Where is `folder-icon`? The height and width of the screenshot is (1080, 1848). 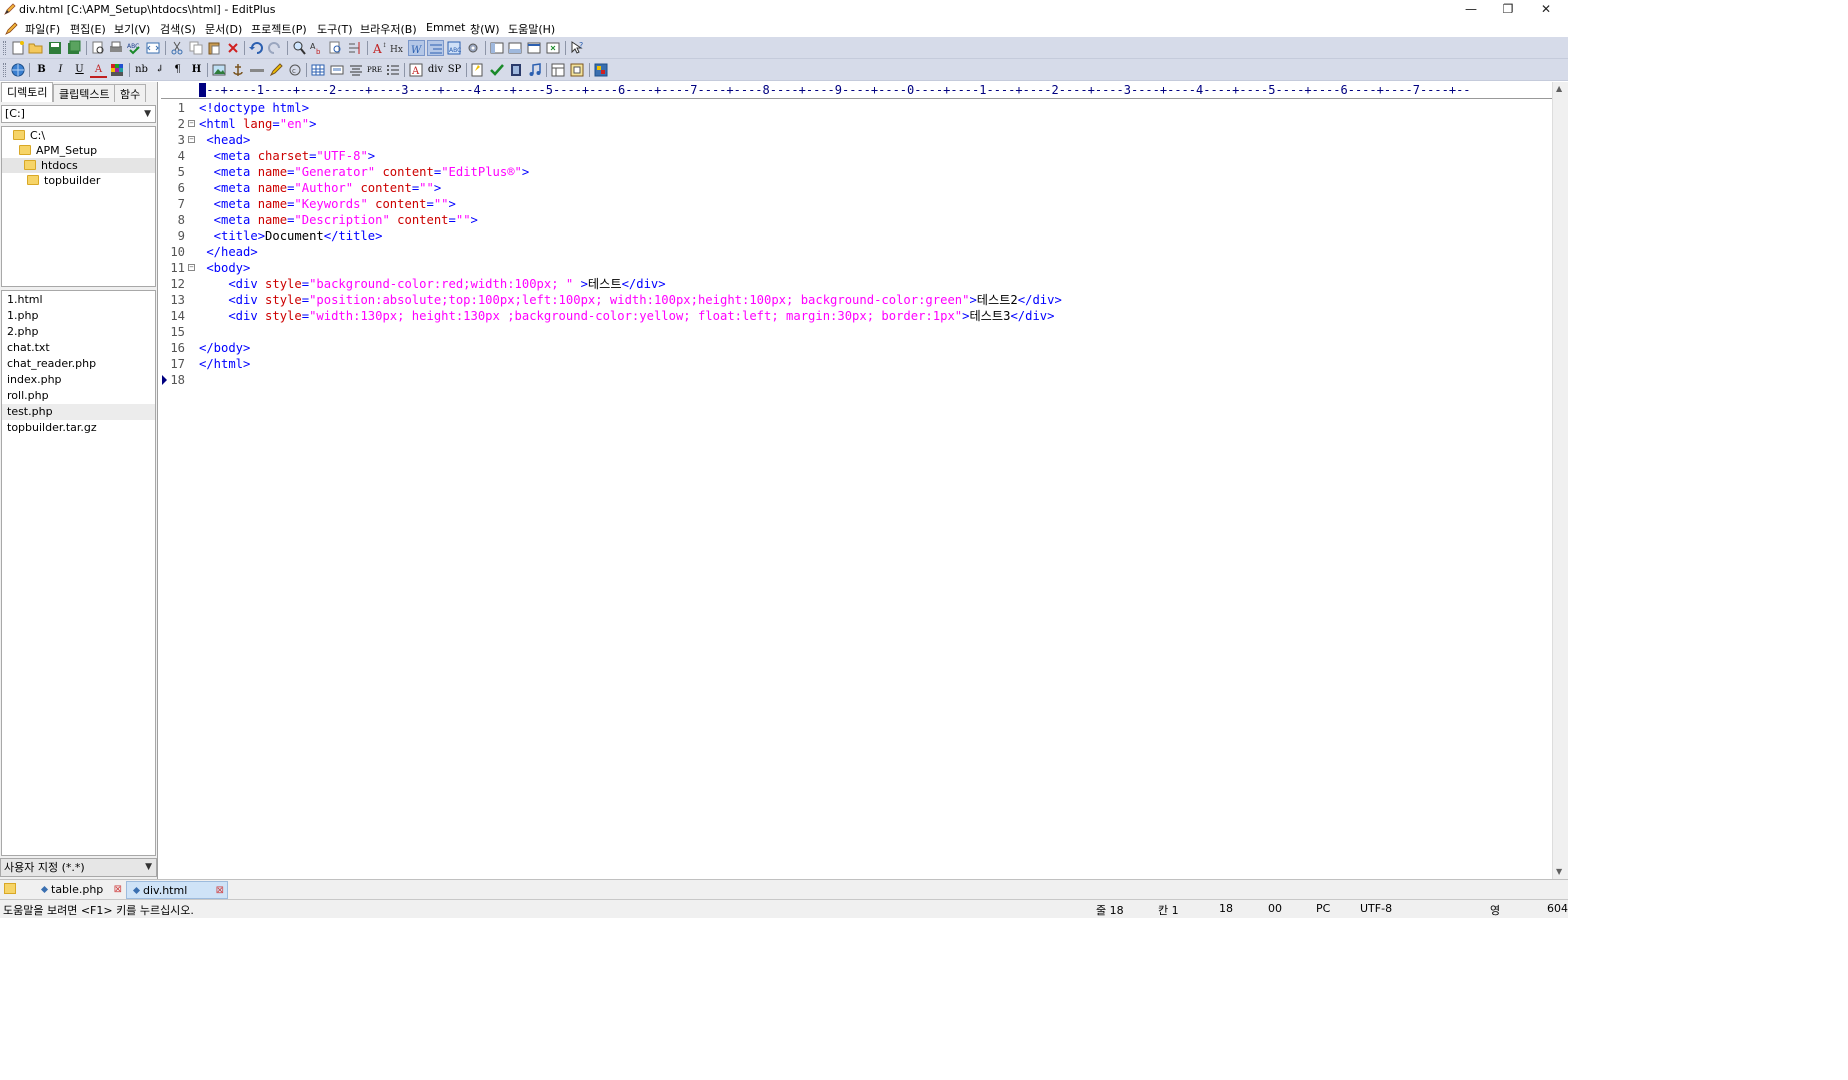
folder-icon is located at coordinates (10, 888).